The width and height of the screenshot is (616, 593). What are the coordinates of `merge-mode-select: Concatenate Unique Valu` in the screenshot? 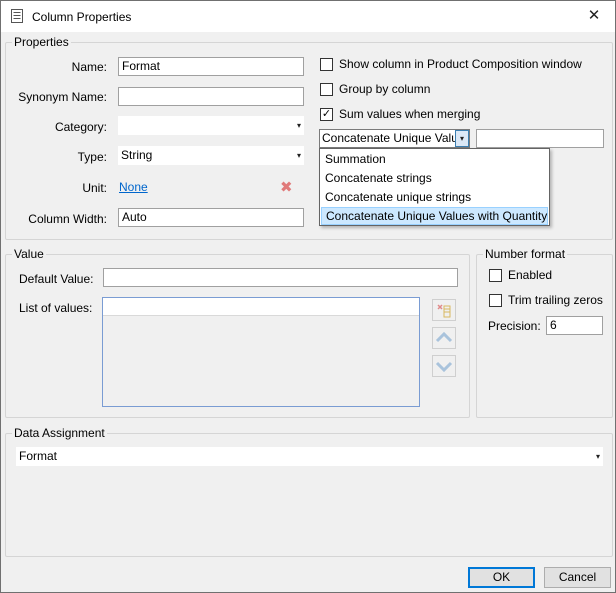 It's located at (394, 138).